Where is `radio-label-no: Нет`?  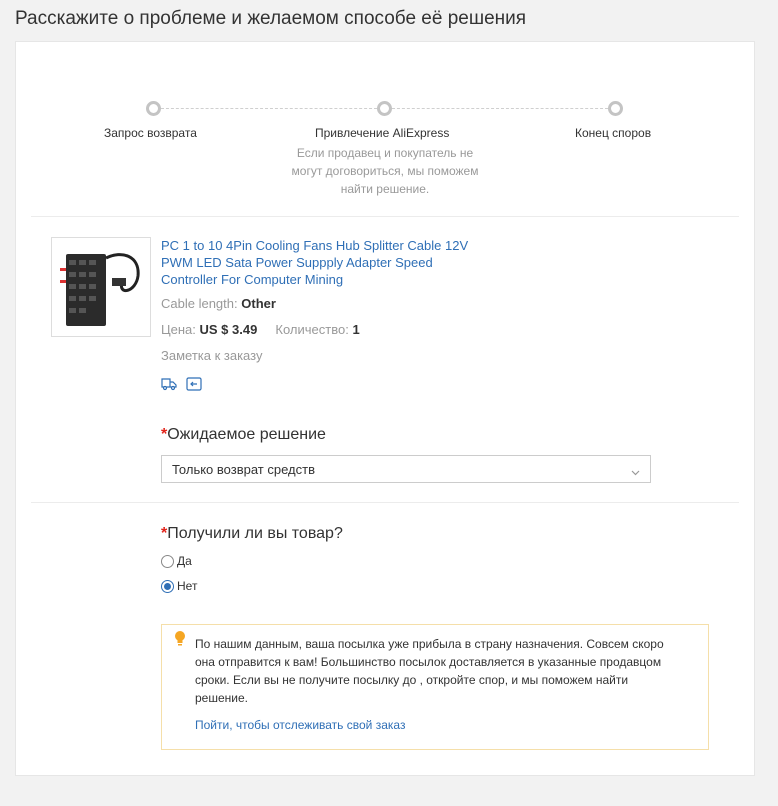 radio-label-no: Нет is located at coordinates (187, 586).